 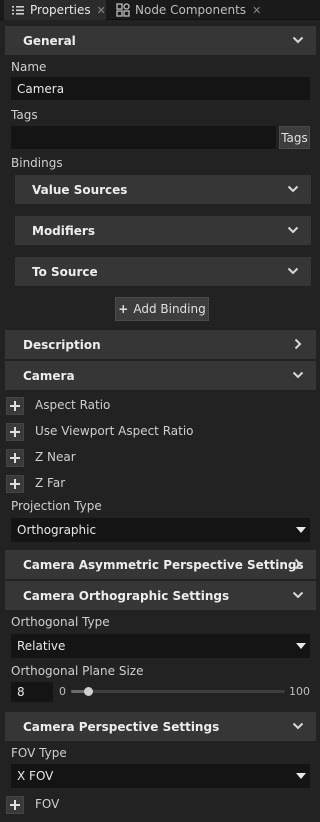 I want to click on use-viewport-aspect-ratio-label: Use Viewport Aspect Ratio, so click(x=114, y=431).